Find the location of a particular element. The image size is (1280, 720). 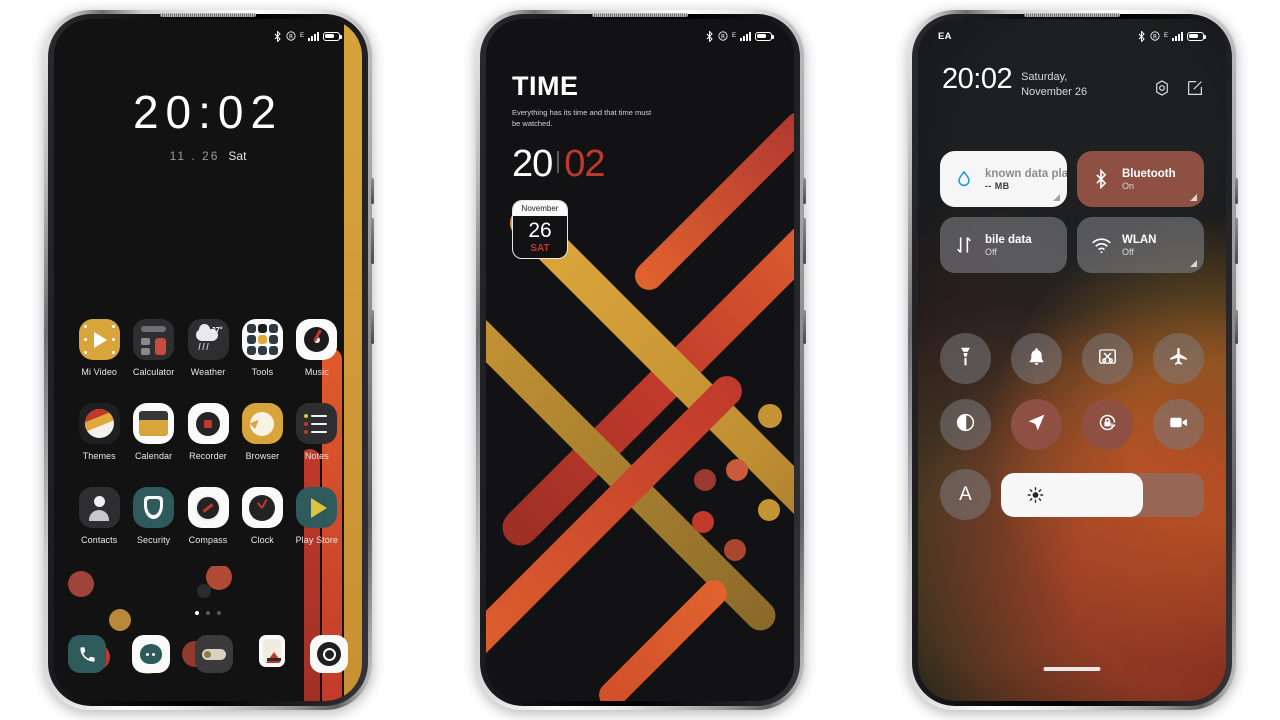

contrast-icon is located at coordinates (965, 425).